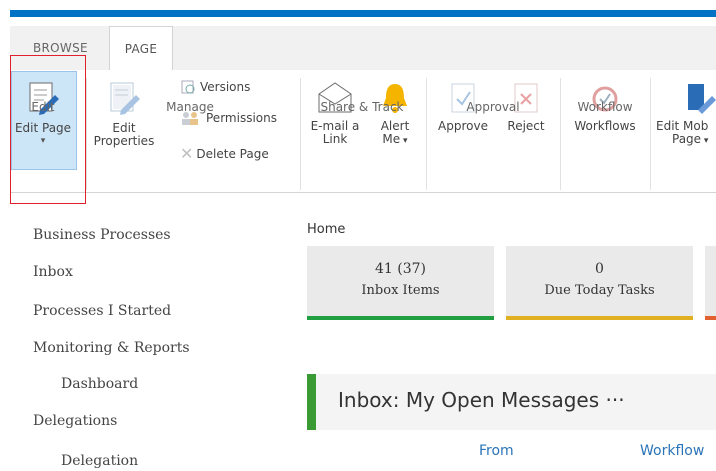  What do you see at coordinates (187, 153) in the screenshot?
I see `delete-x-icon: ✕` at bounding box center [187, 153].